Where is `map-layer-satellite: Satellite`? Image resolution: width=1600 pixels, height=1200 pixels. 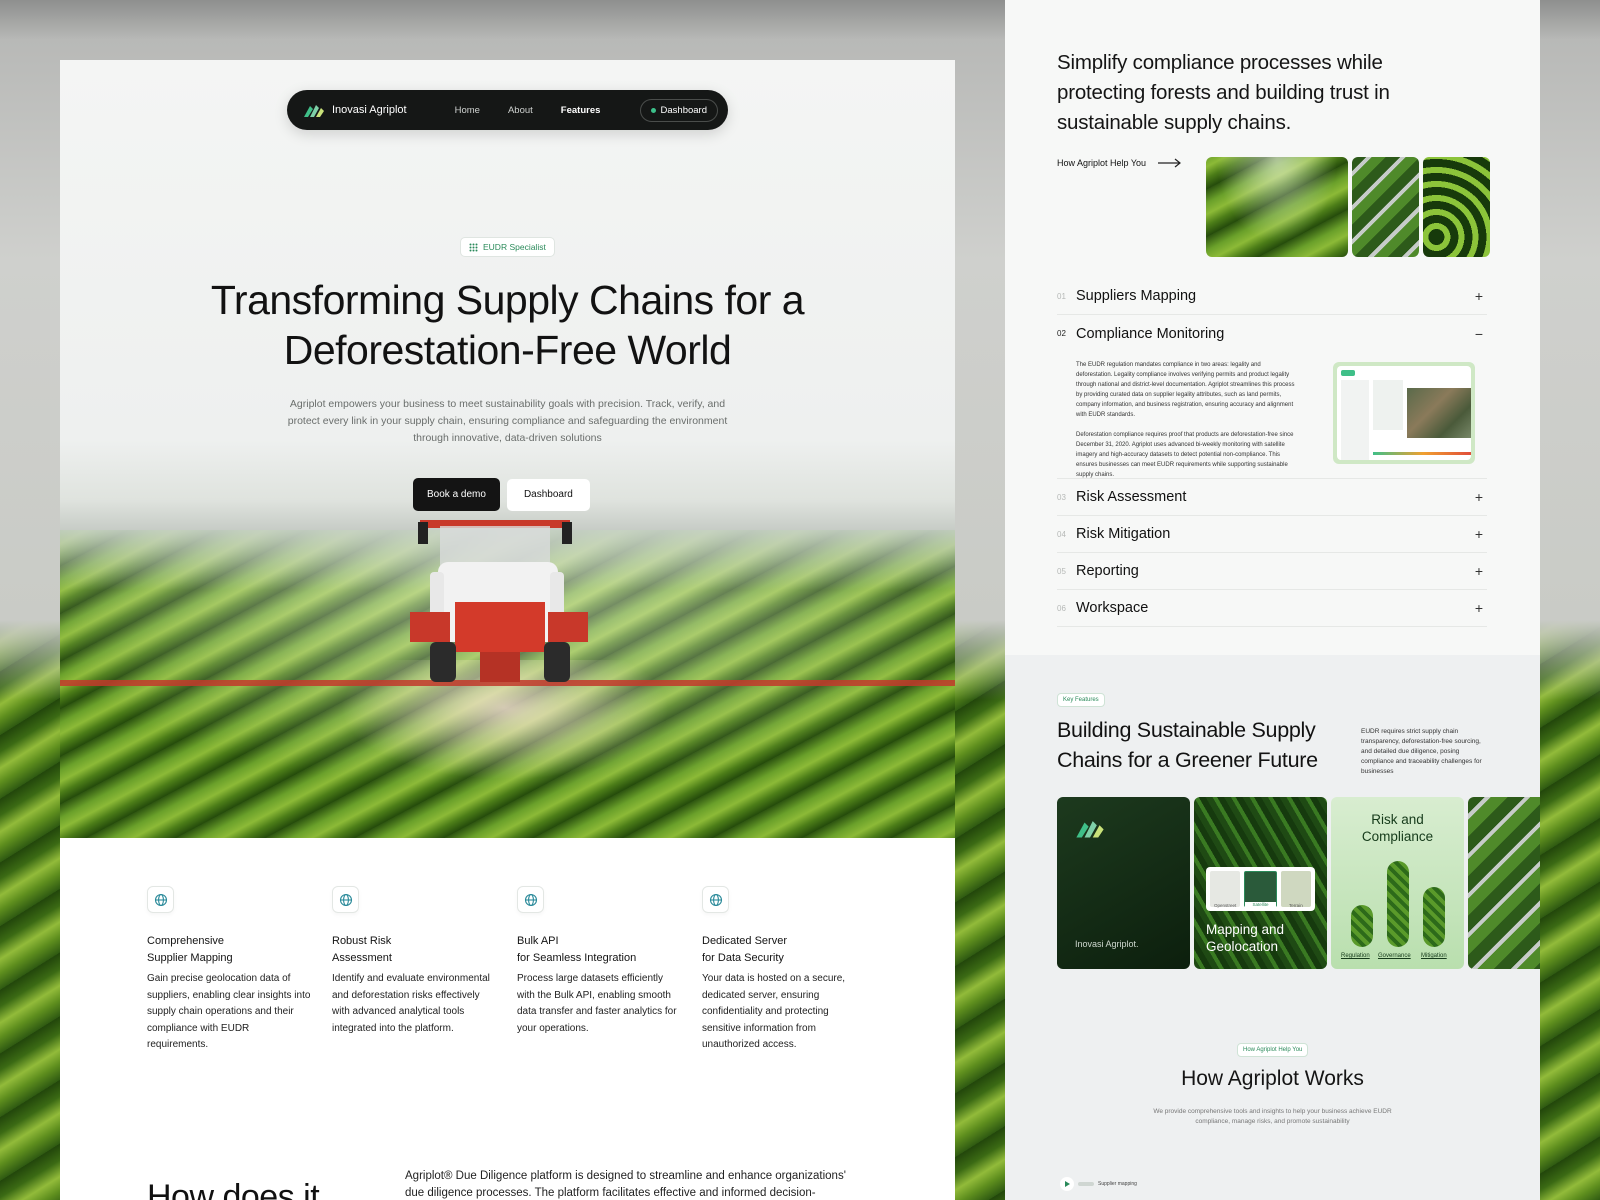
map-layer-satellite: Satellite is located at coordinates (1260, 889).